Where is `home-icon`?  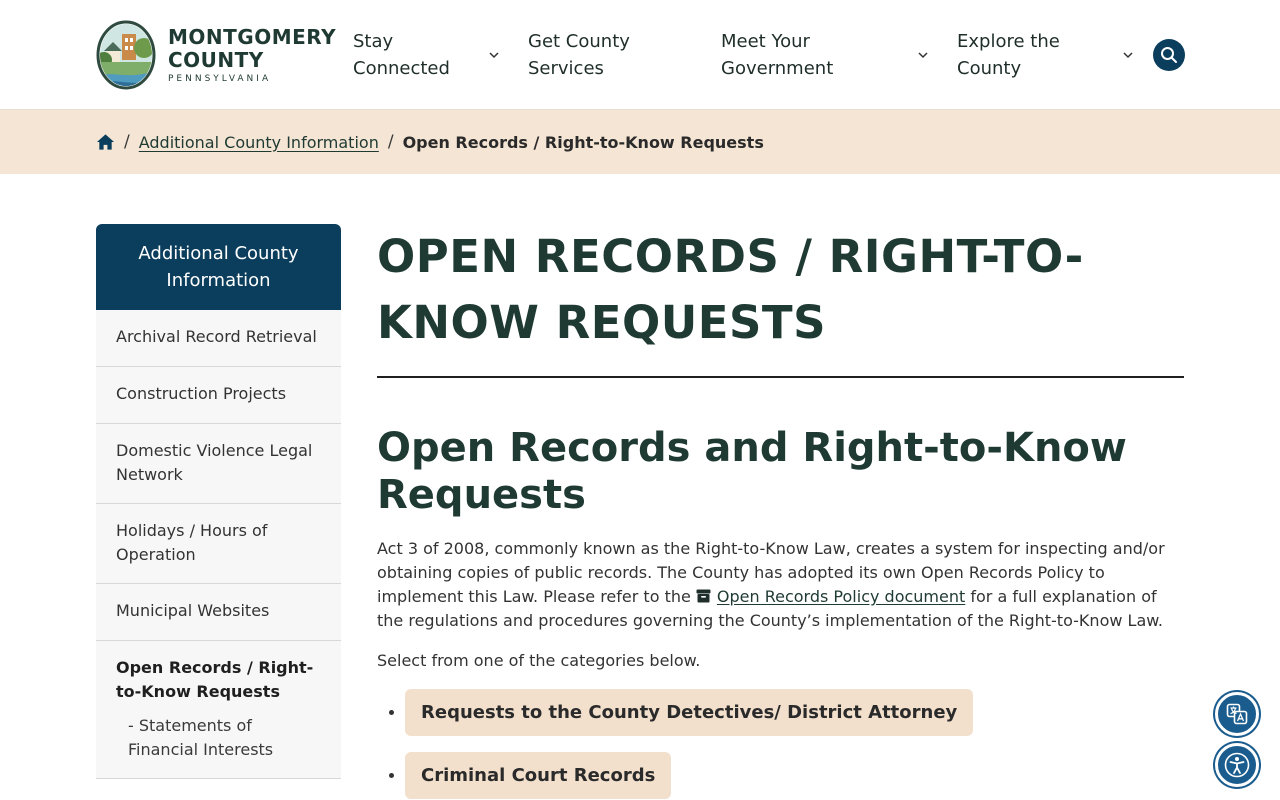 home-icon is located at coordinates (105, 142).